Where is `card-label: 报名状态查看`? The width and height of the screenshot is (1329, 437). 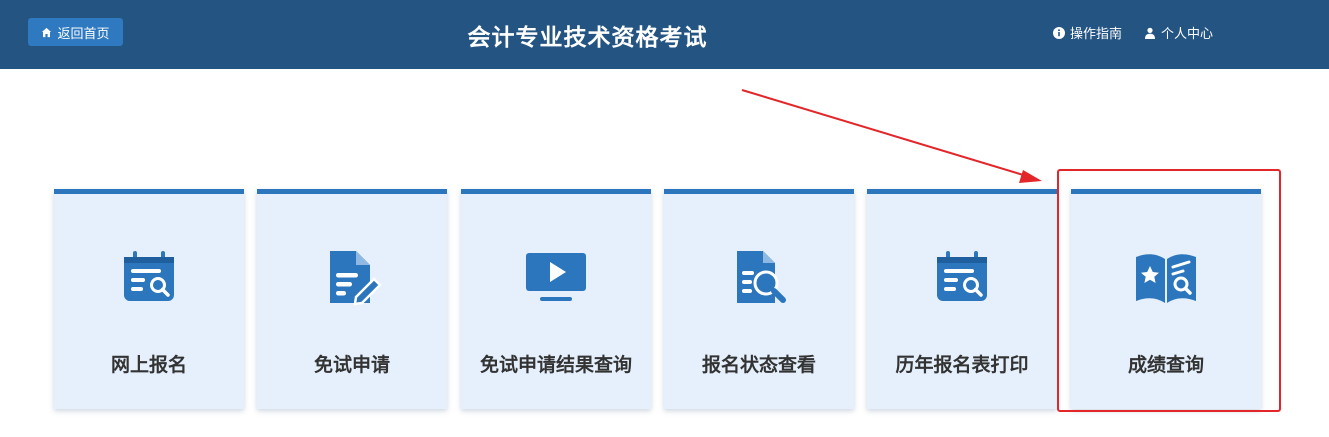
card-label: 报名状态查看 is located at coordinates (758, 365).